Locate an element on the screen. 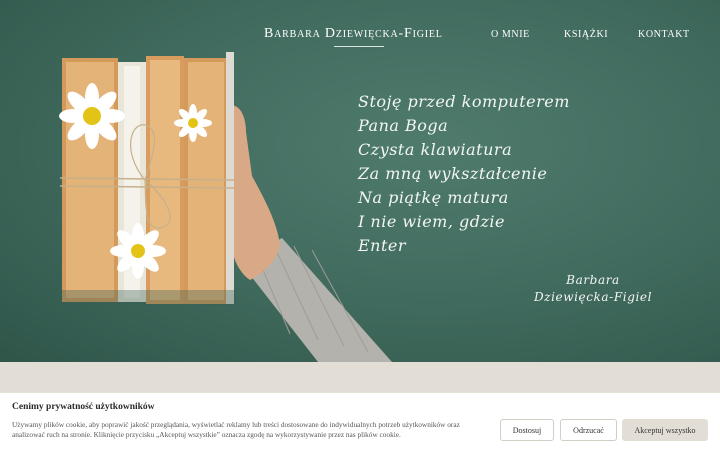 This screenshot has height=450, width=720. customize-button: Dostosuj is located at coordinates (527, 430).